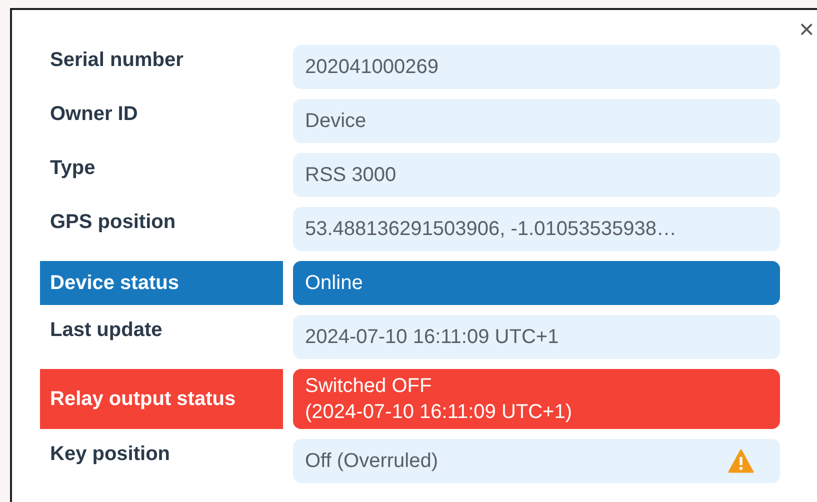  Describe the element at coordinates (161, 283) in the screenshot. I see `field-label: Device status` at that location.